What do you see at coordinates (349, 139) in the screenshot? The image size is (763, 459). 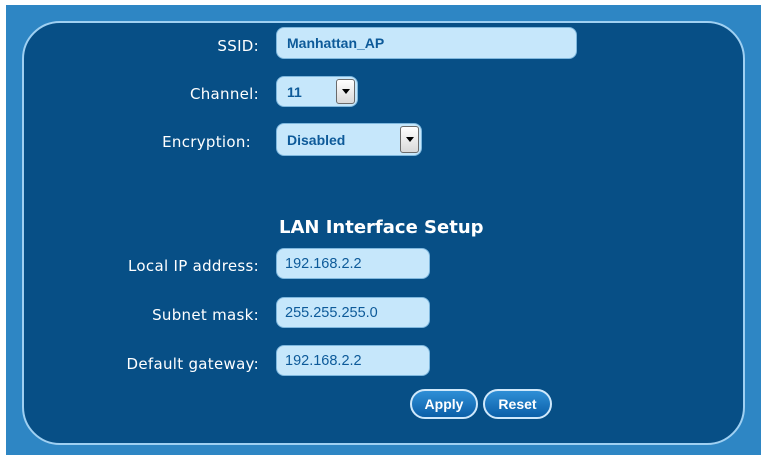 I see `encryption-select: Disabled` at bounding box center [349, 139].